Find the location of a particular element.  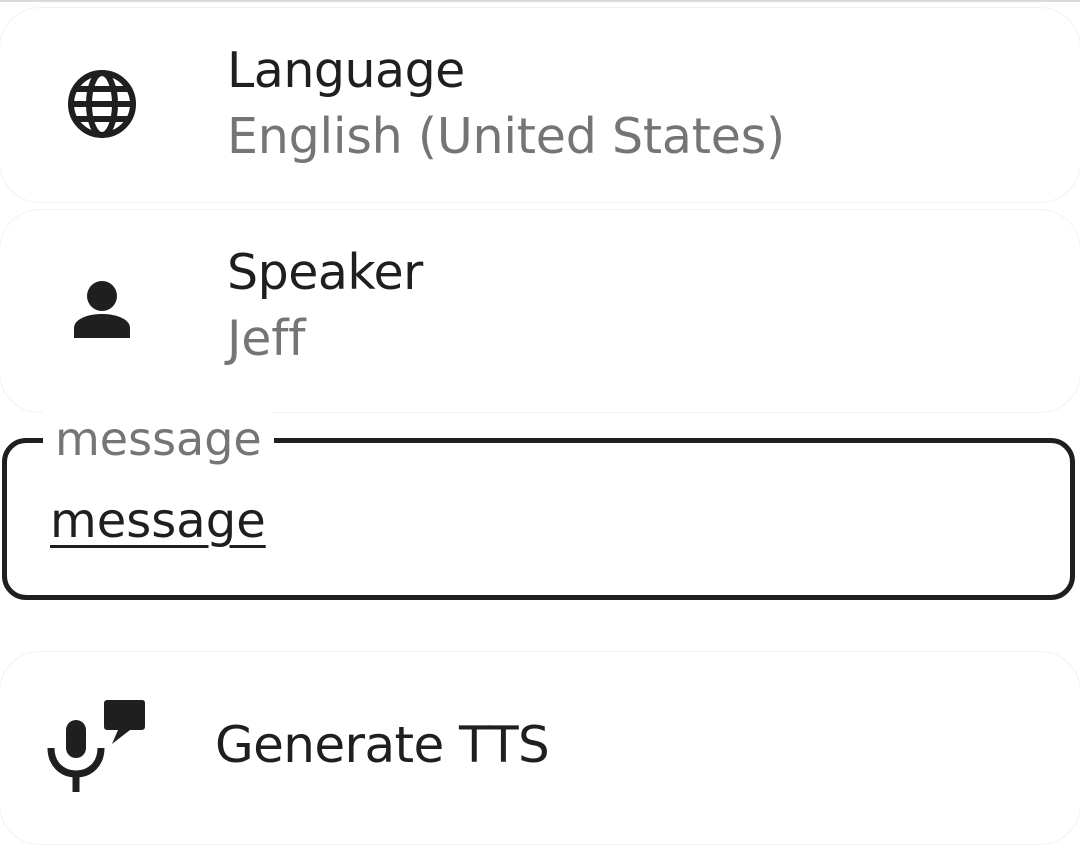

speaker-value: Jeff is located at coordinates (266, 338).